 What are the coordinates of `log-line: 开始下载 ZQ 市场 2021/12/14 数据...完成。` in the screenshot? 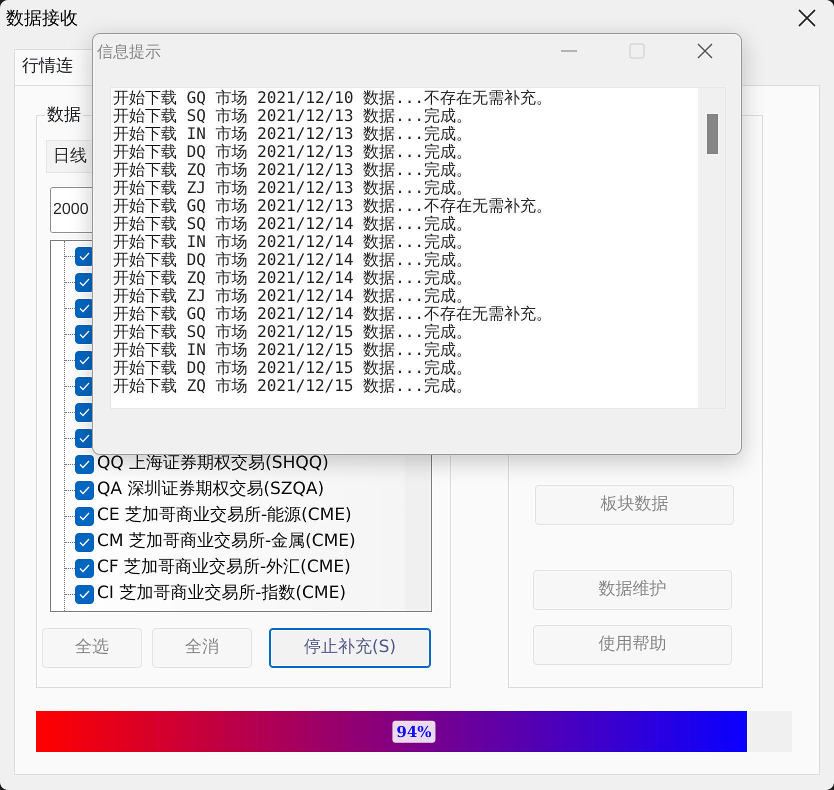 It's located at (293, 278).